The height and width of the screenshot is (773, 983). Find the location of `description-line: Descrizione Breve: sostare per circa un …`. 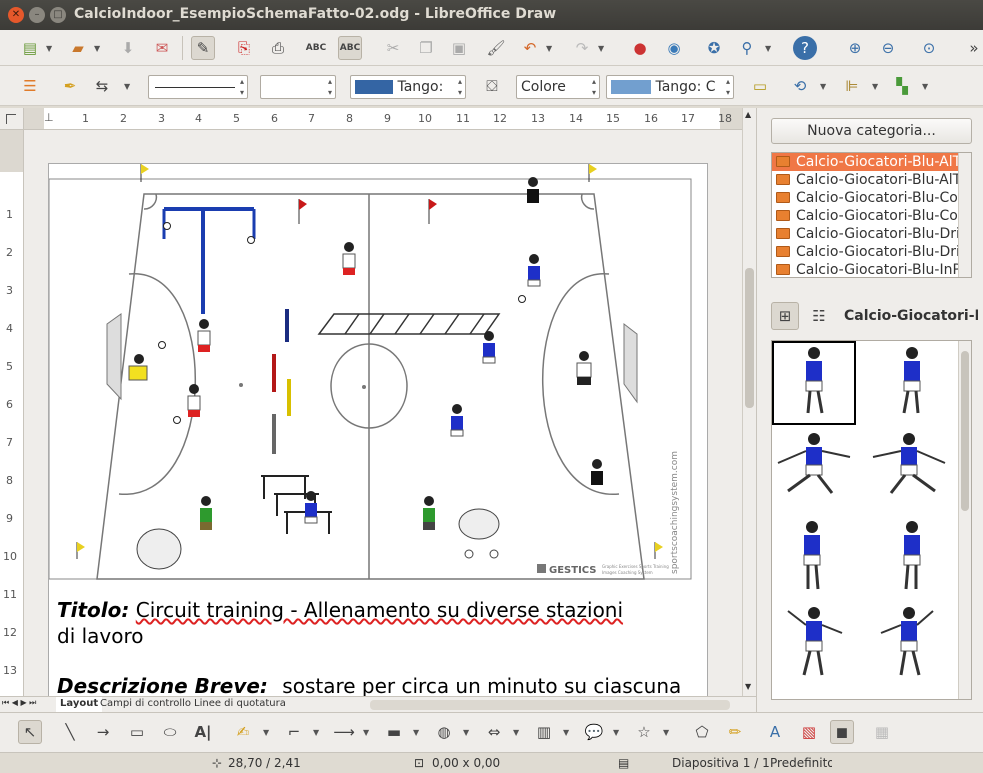

description-line: Descrizione Breve: sostare per circa un … is located at coordinates (369, 685).